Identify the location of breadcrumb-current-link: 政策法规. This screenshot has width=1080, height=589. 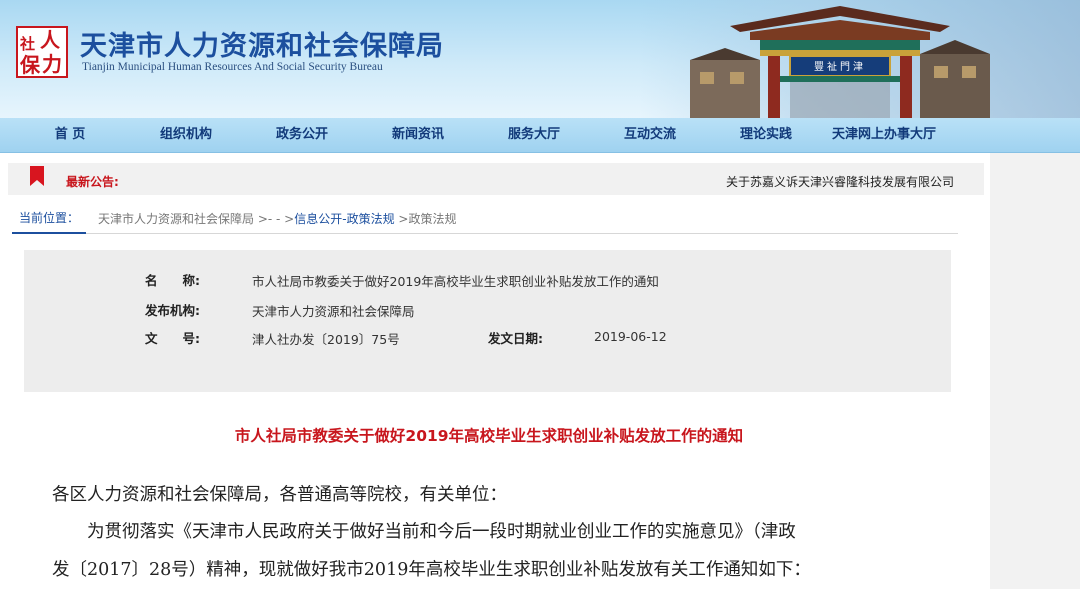
(432, 219).